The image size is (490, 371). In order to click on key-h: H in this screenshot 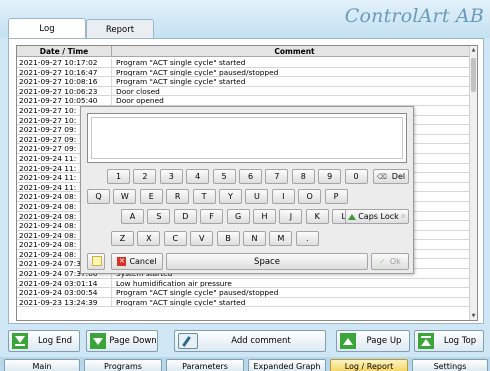, I will do `click(264, 216)`.